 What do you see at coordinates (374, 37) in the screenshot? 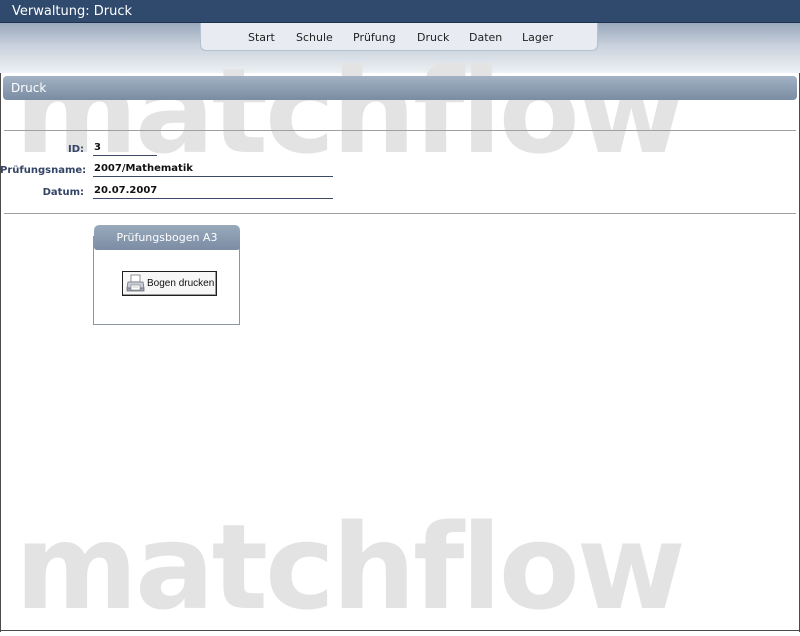
I see `nav-pruefung: Prüfung` at bounding box center [374, 37].